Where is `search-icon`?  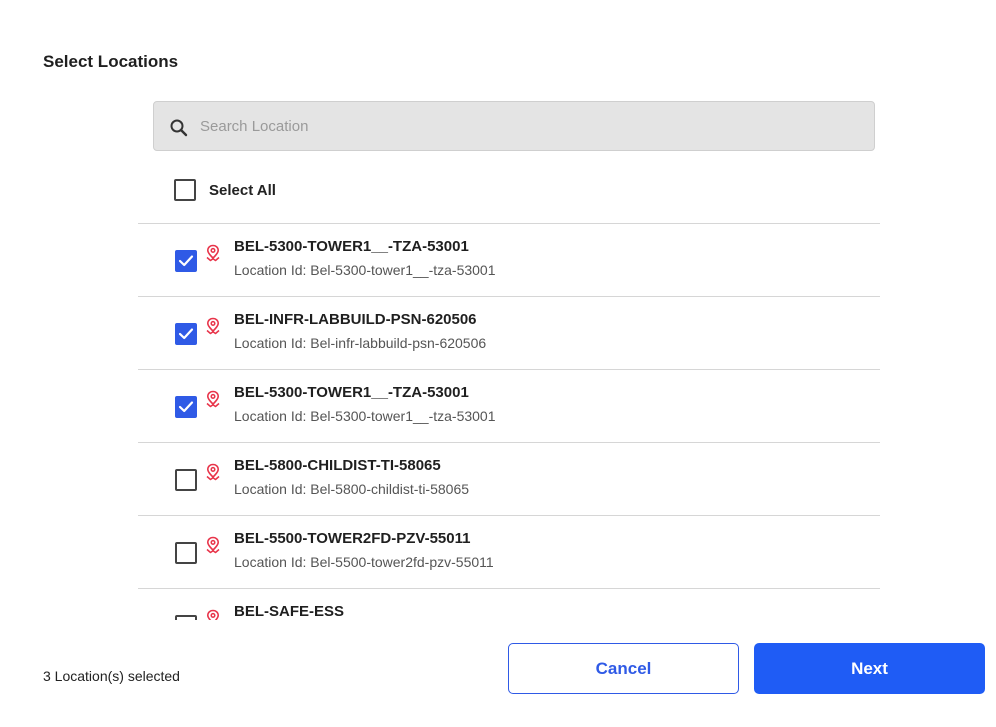
search-icon is located at coordinates (179, 128).